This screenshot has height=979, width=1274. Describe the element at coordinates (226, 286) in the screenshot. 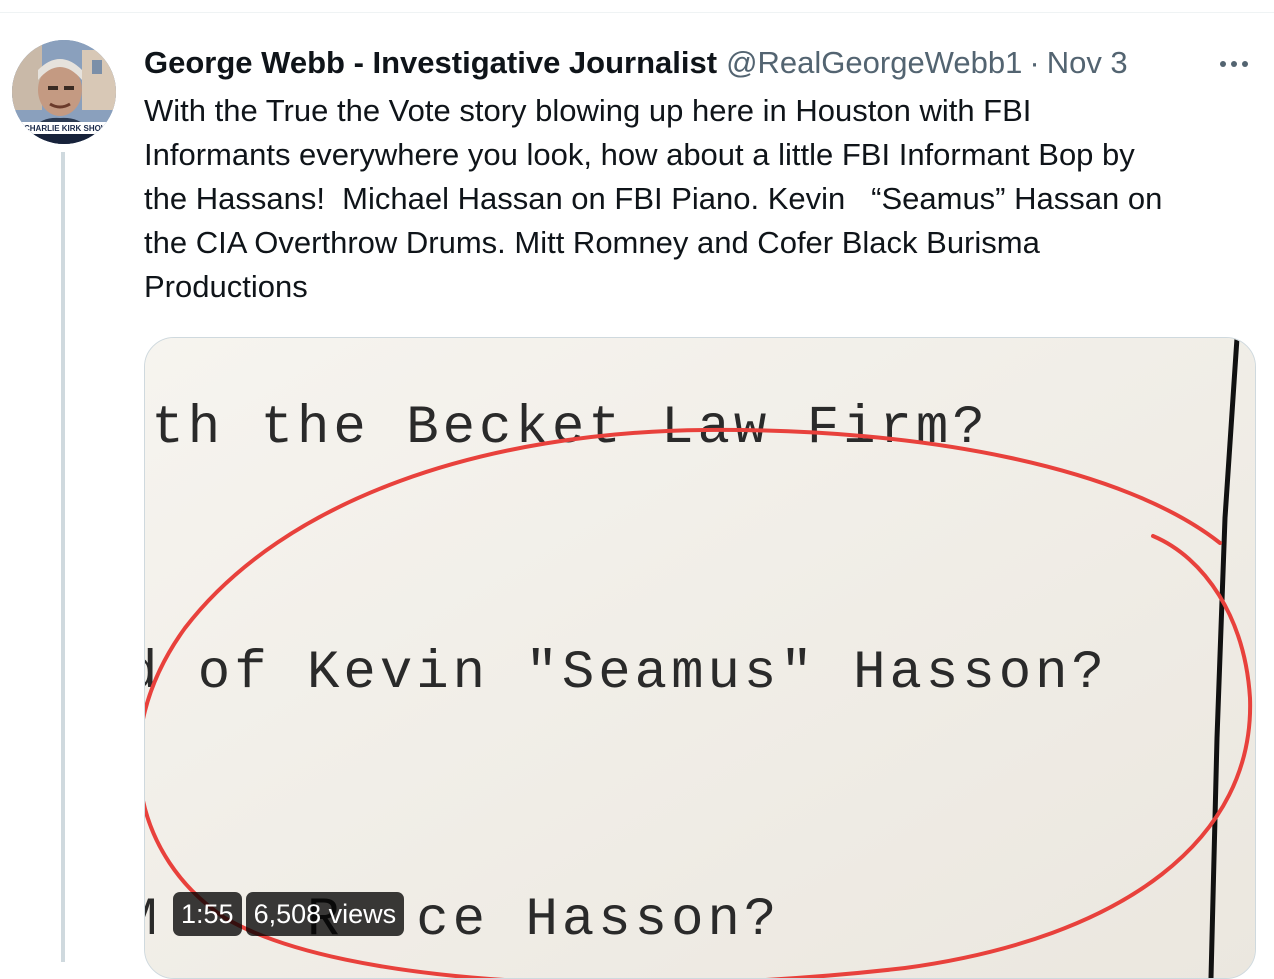

I see `tweet-text-line: Productions` at that location.